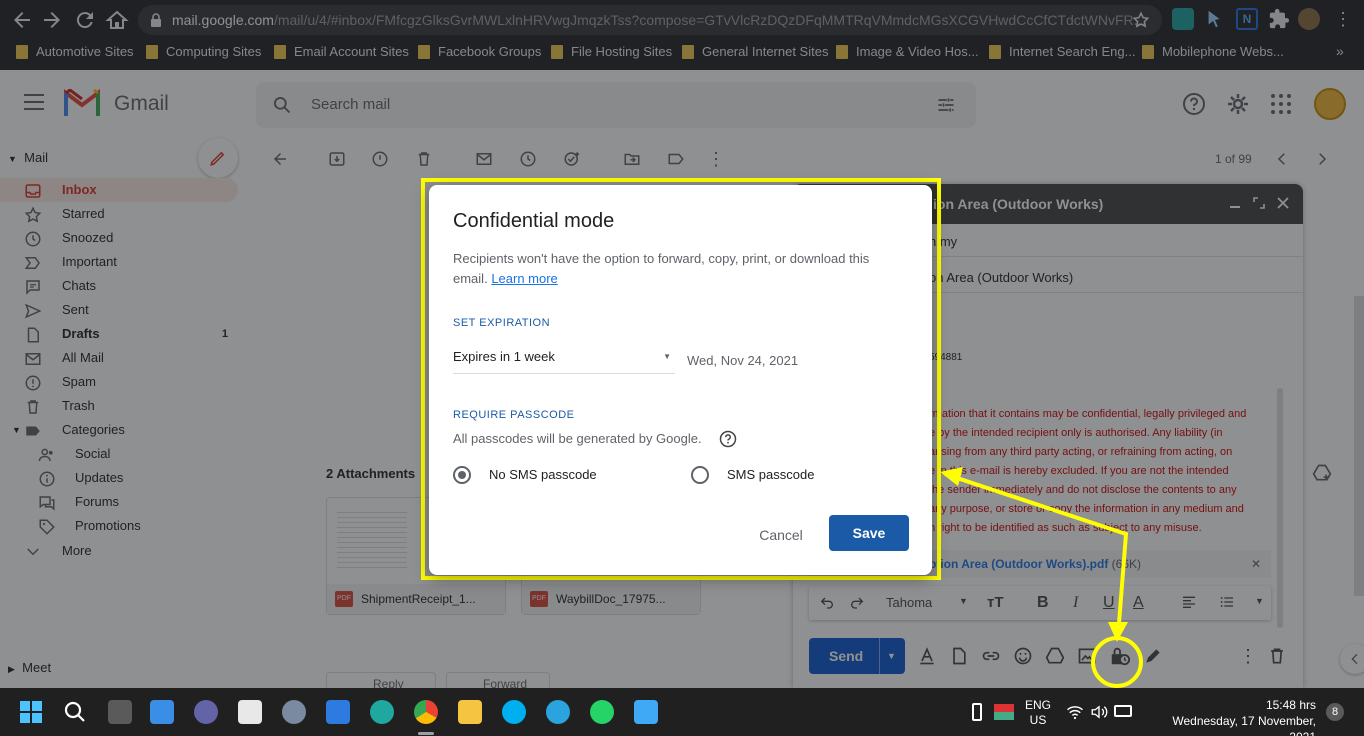 This screenshot has width=1364, height=736. Describe the element at coordinates (524, 278) in the screenshot. I see `learn-more-link: Learn more` at that location.